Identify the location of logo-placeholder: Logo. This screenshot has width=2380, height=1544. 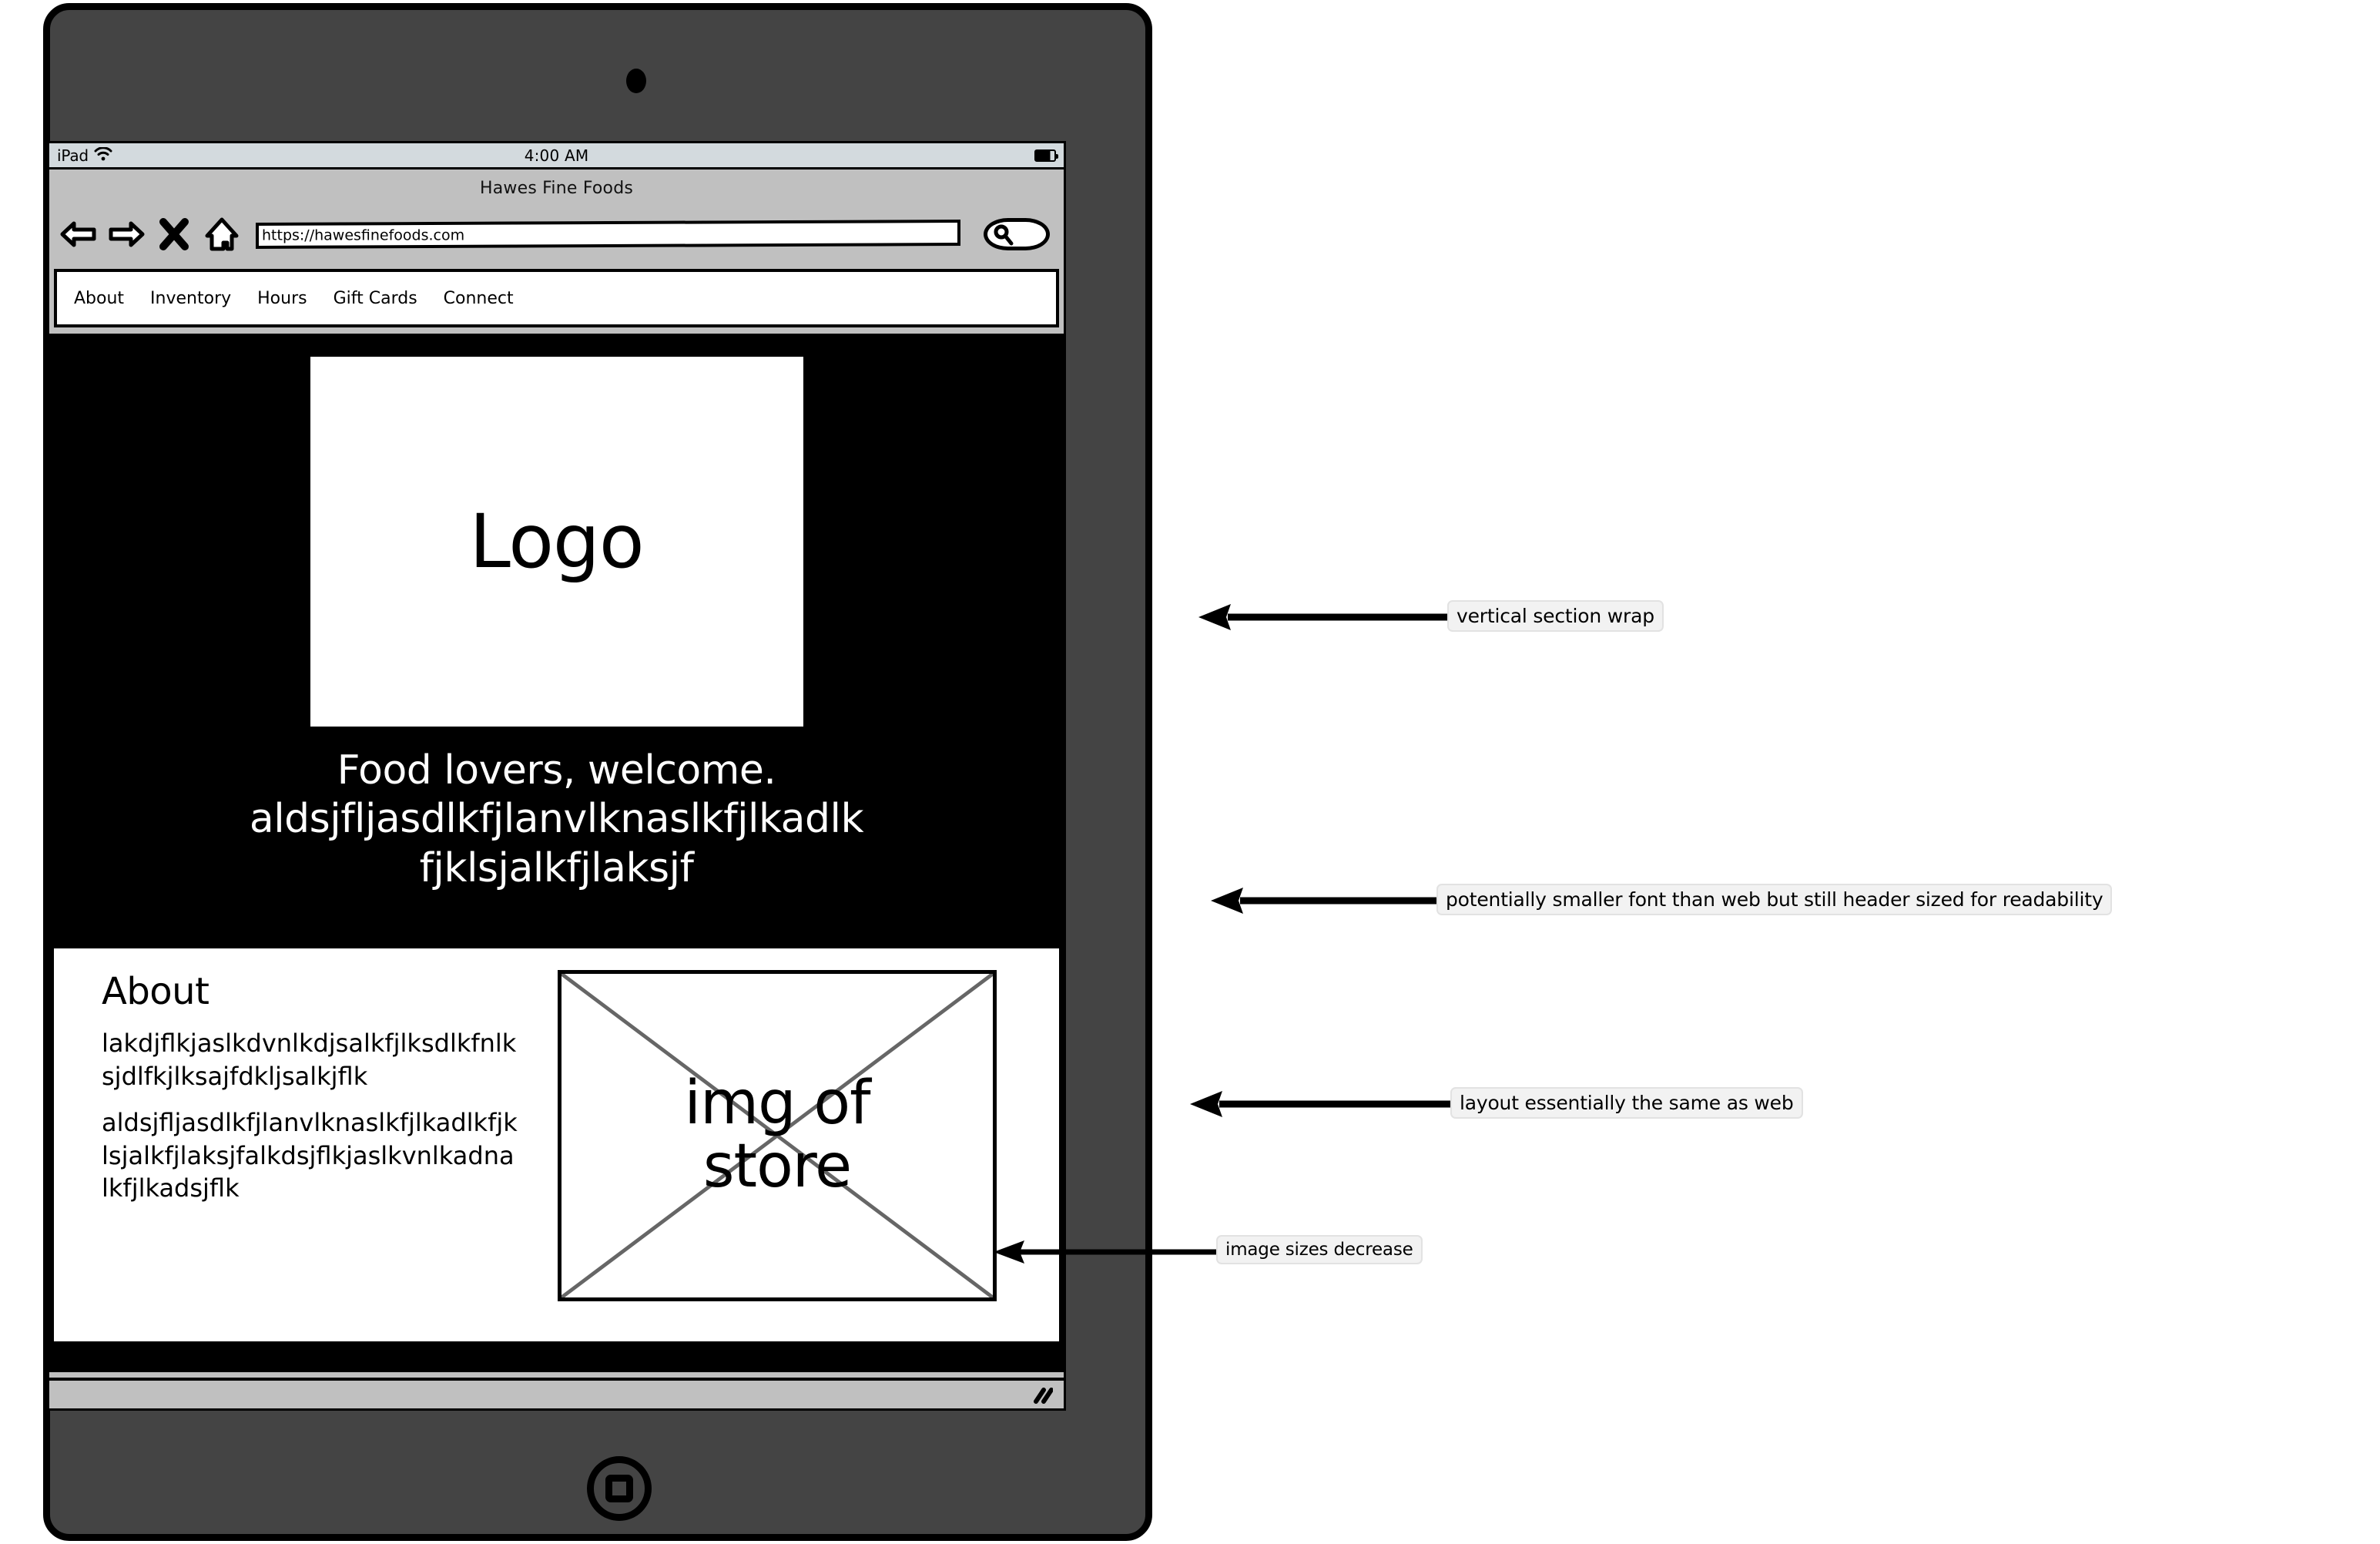
(556, 542).